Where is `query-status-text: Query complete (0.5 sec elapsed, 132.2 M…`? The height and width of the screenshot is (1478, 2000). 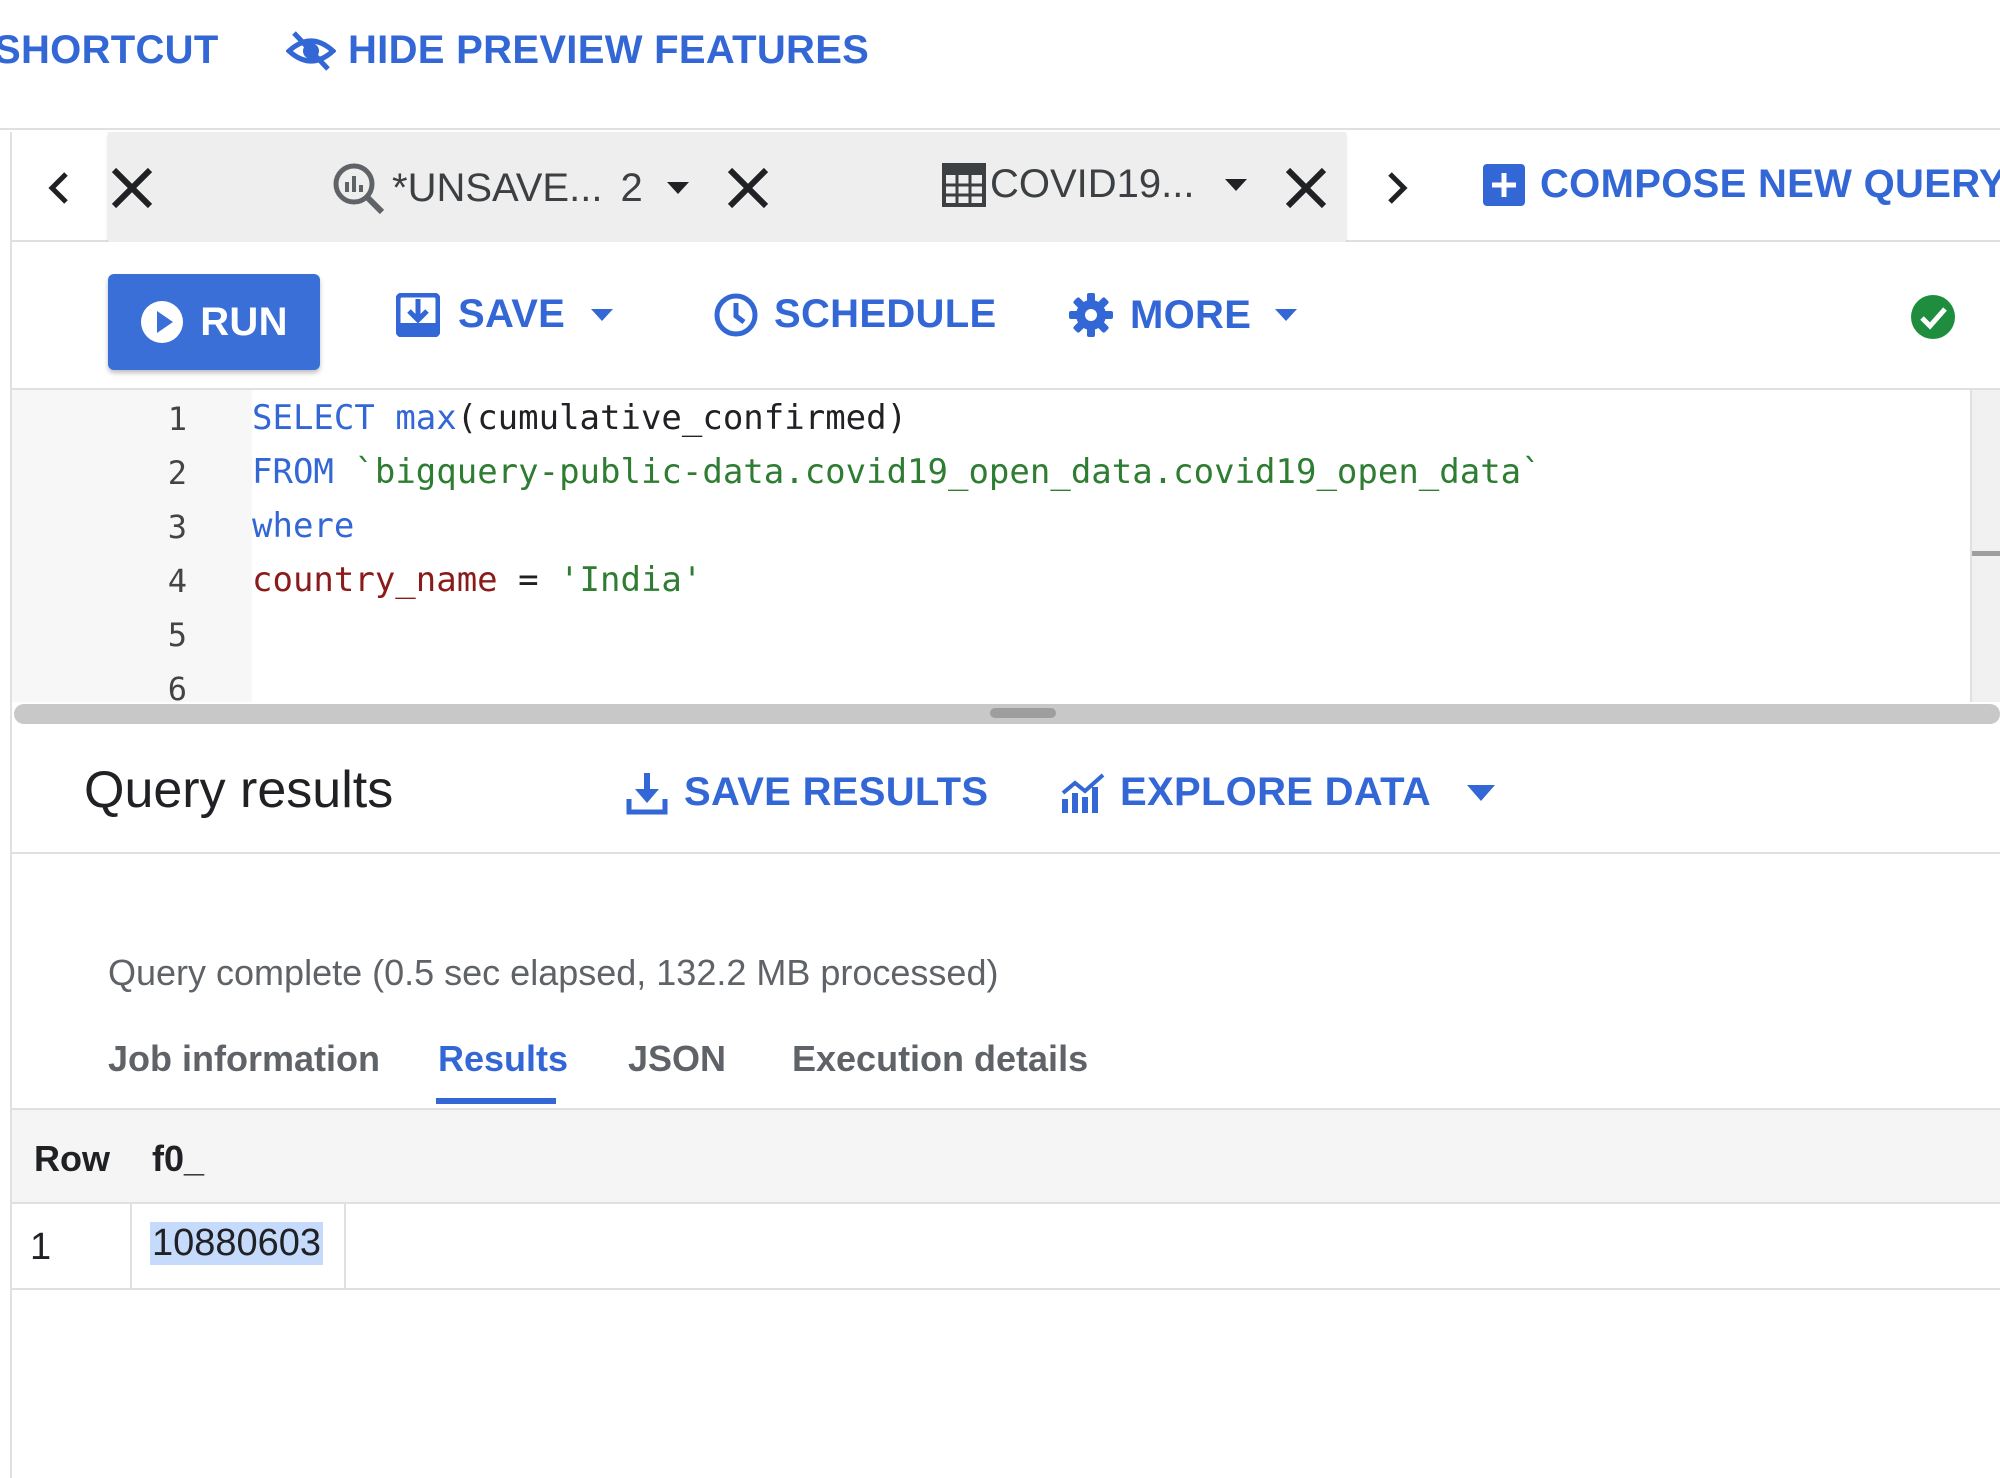
query-status-text: Query complete (0.5 sec elapsed, 132.2 M… is located at coordinates (553, 972).